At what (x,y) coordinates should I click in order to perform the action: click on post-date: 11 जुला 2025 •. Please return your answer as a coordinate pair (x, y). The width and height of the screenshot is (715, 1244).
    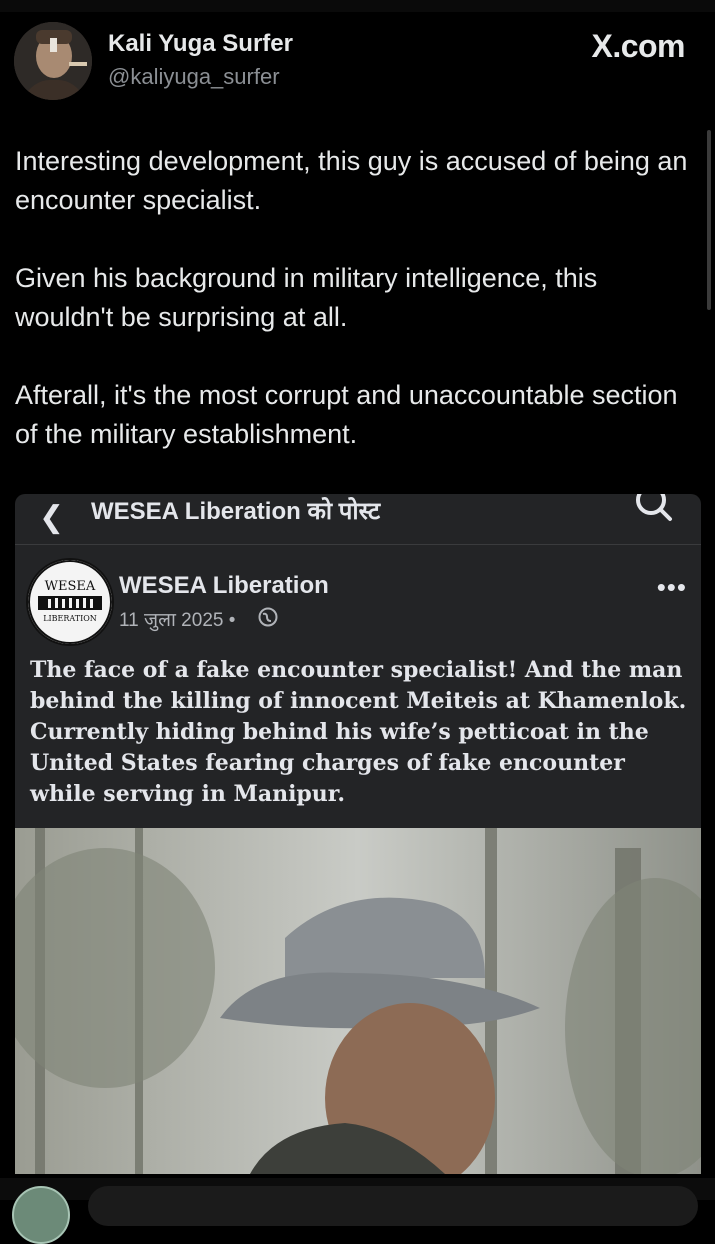
    Looking at the image, I should click on (177, 620).